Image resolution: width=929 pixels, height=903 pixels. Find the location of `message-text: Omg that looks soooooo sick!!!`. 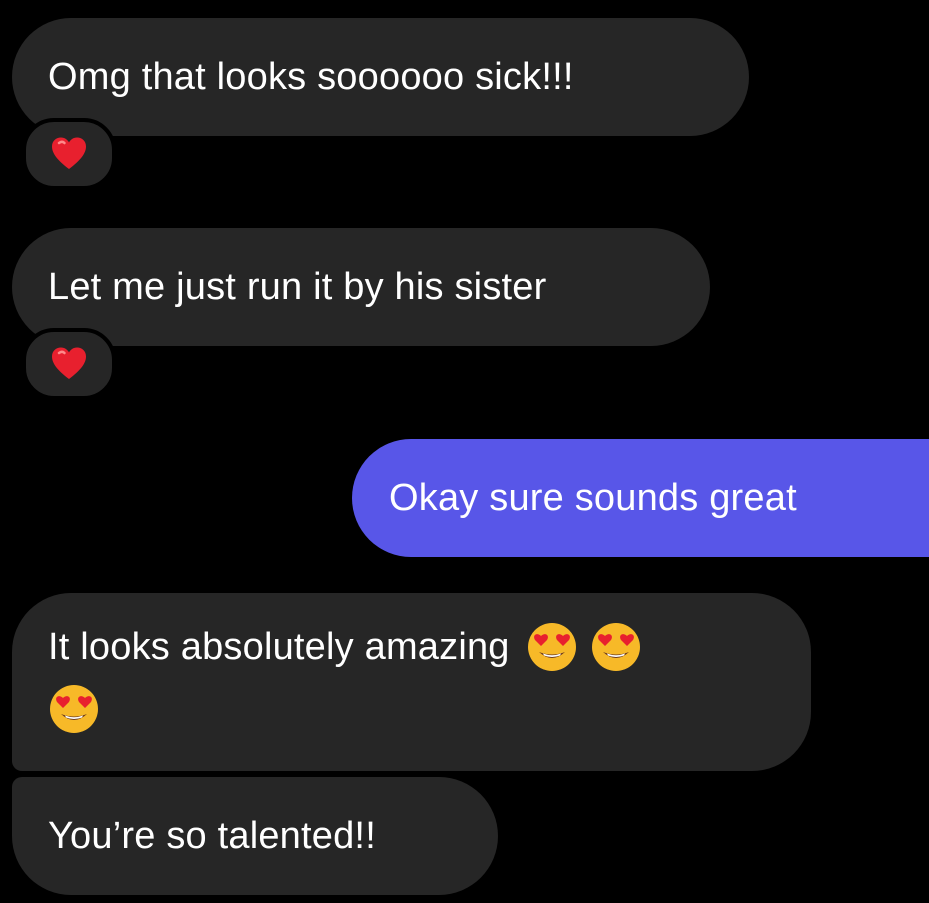

message-text: Omg that looks soooooo sick!!! is located at coordinates (311, 77).